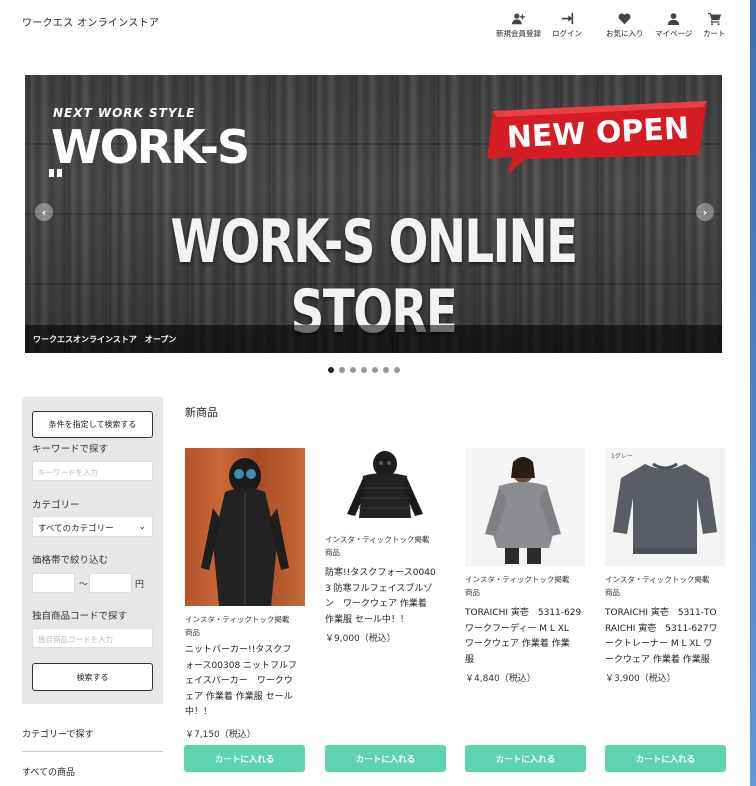 The height and width of the screenshot is (786, 756). What do you see at coordinates (76, 529) in the screenshot?
I see `category-selected: すべてのカテゴリー` at bounding box center [76, 529].